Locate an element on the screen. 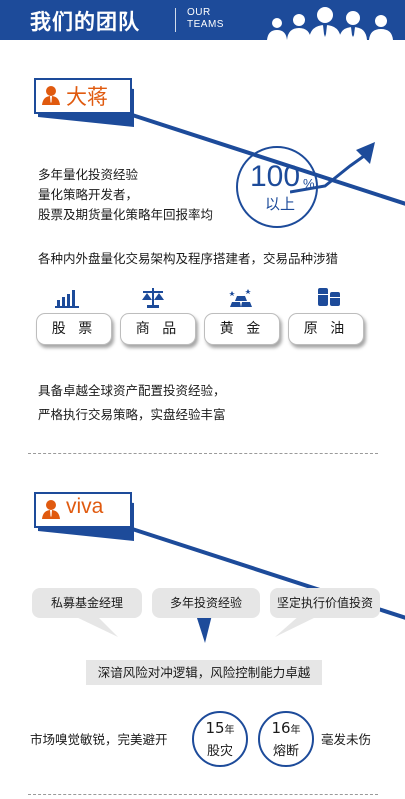 The width and height of the screenshot is (405, 799). summary-line: 严格执行交易策略，实盘经验丰富 is located at coordinates (132, 414).